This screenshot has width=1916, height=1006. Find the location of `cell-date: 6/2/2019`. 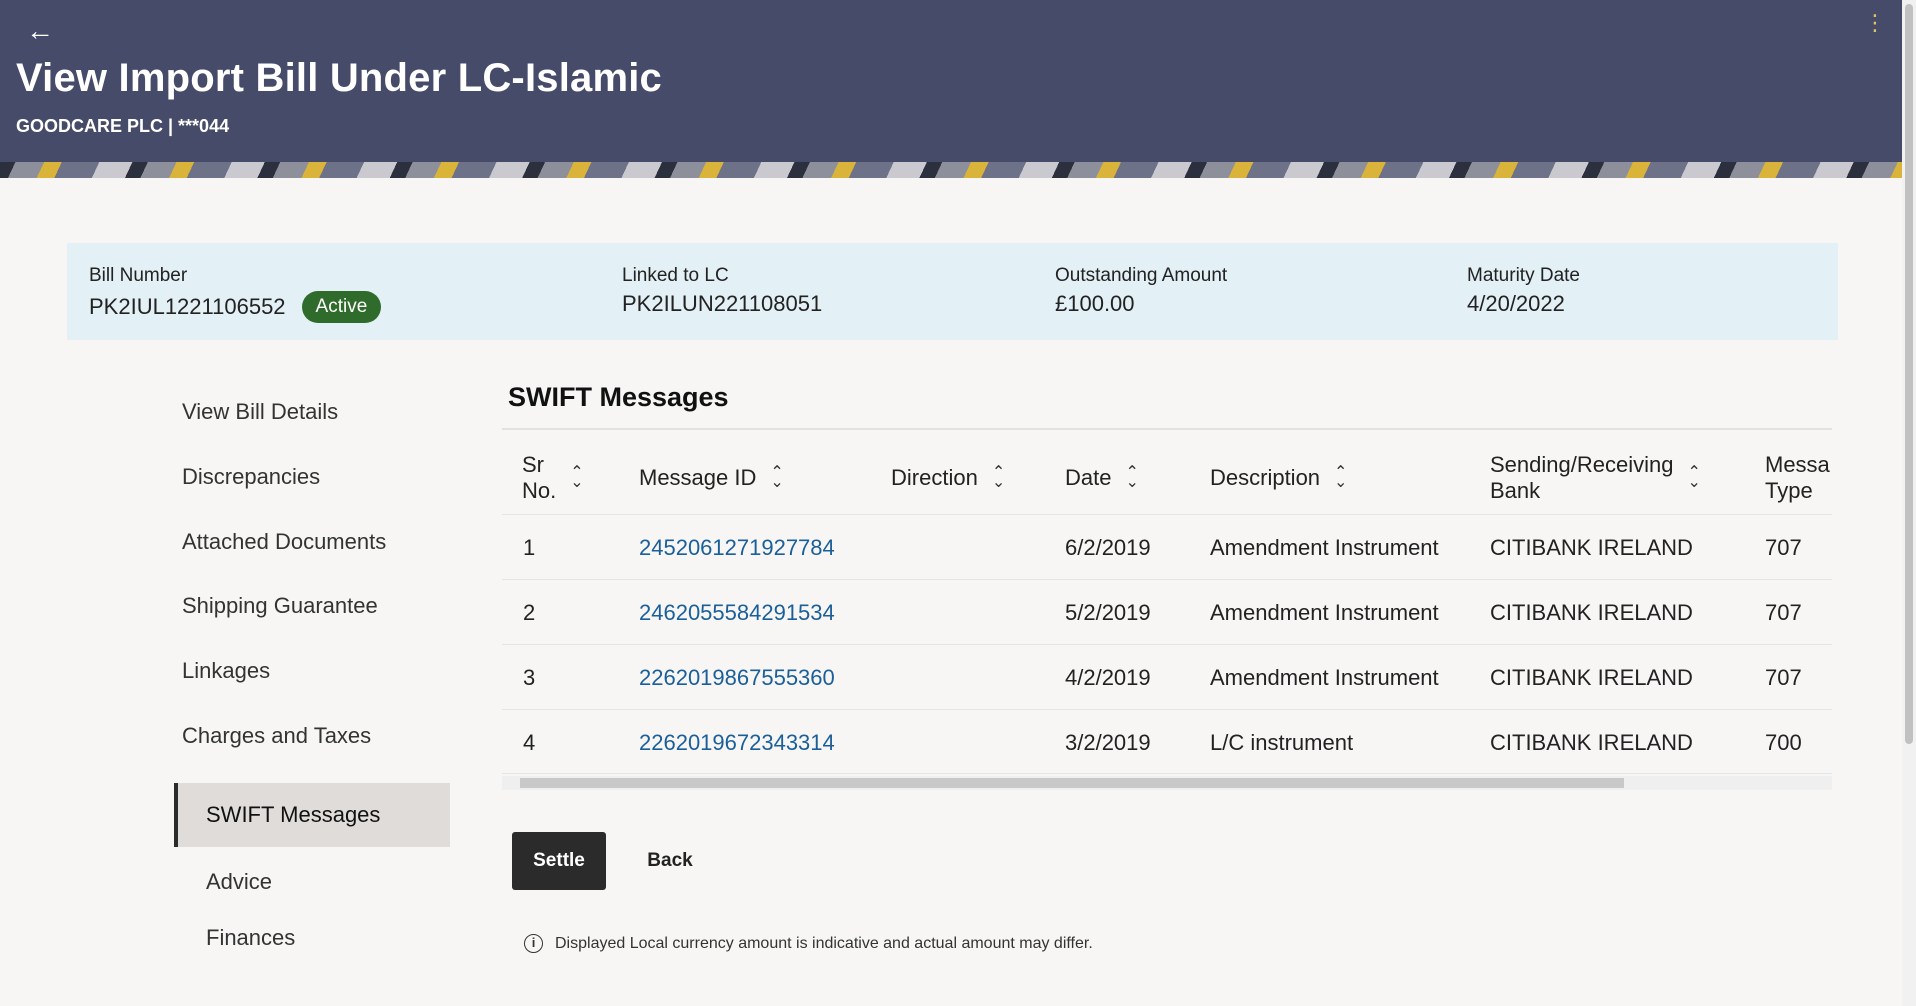

cell-date: 6/2/2019 is located at coordinates (1108, 547).